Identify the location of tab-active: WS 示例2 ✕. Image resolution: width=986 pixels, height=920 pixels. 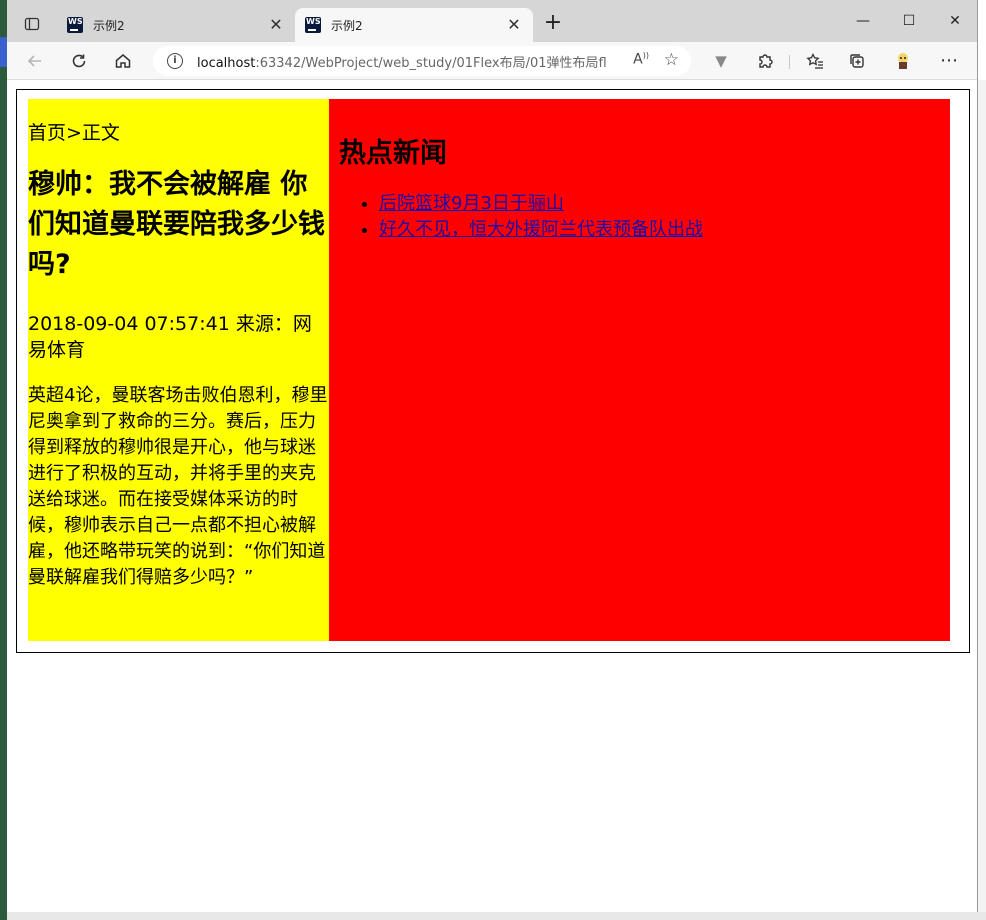
(414, 25).